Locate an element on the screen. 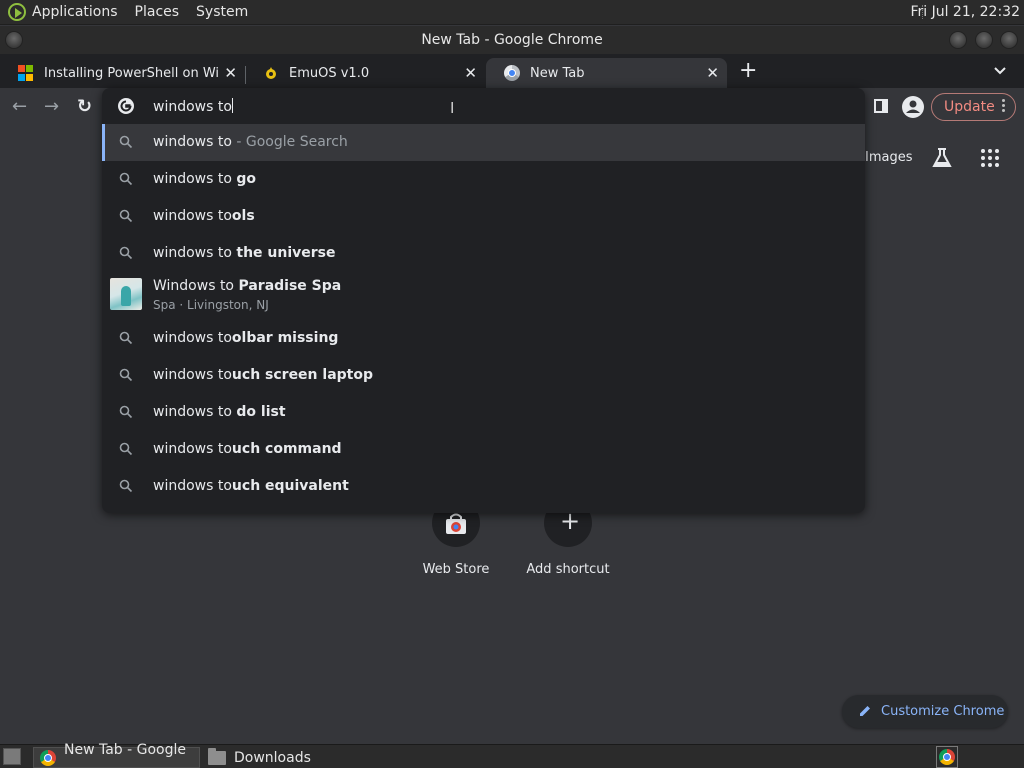  window-titlebar: New Tab - Google Chrome is located at coordinates (512, 40).